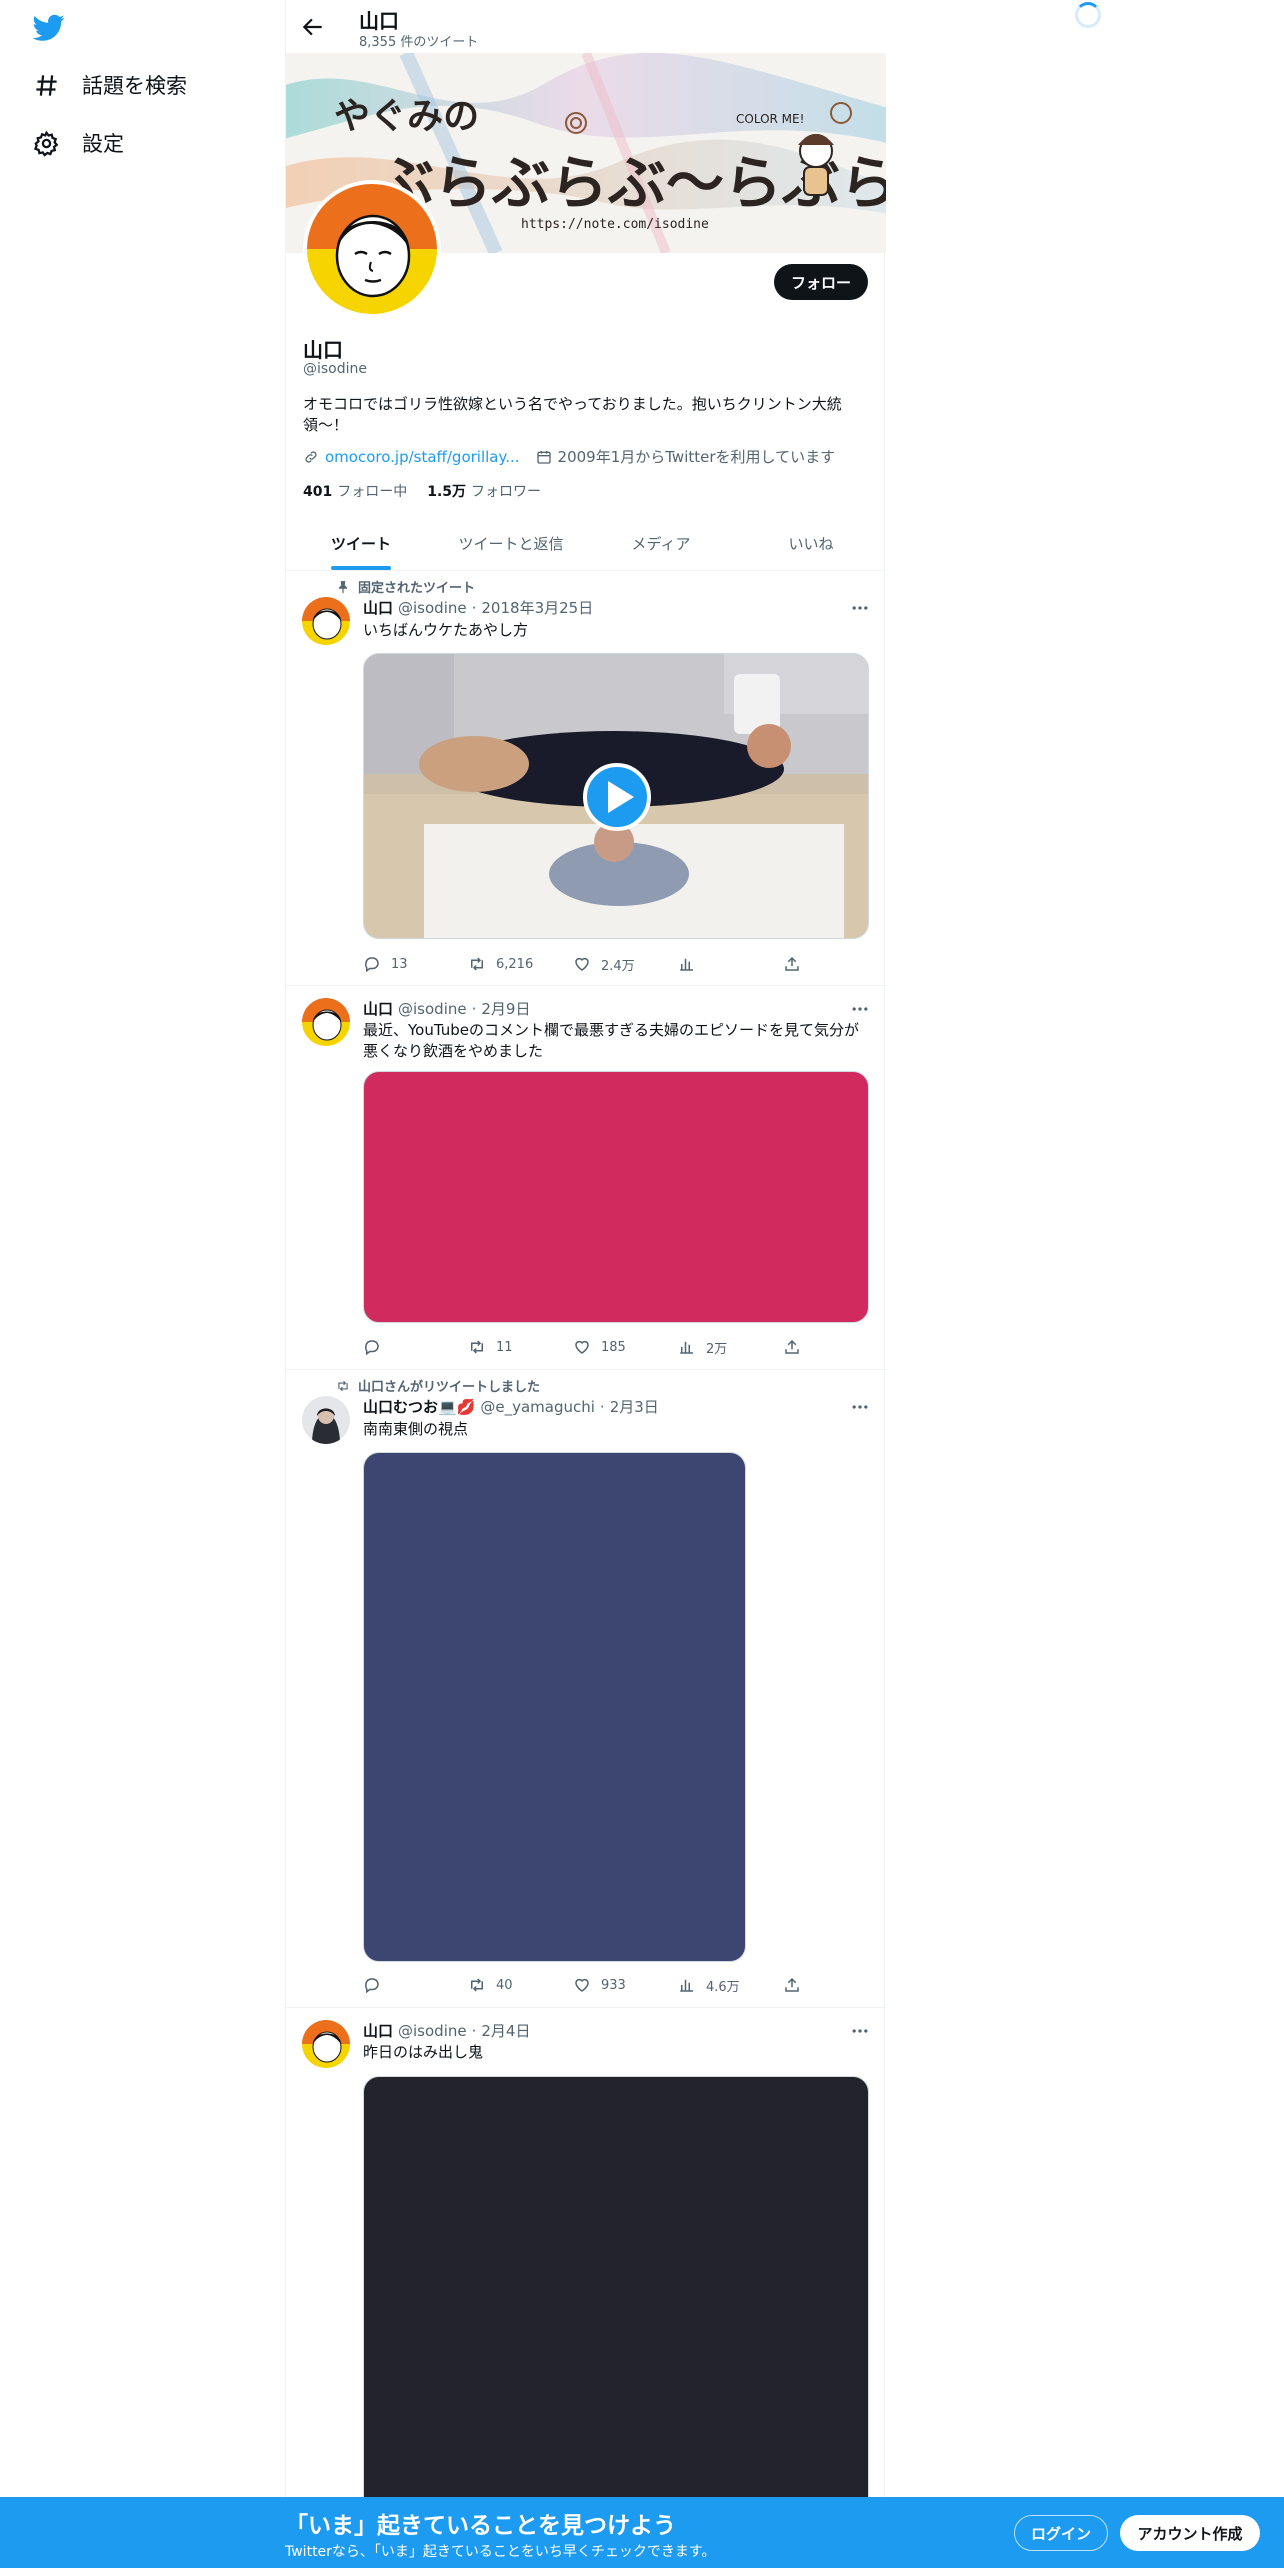  What do you see at coordinates (311, 456) in the screenshot?
I see `link-icon` at bounding box center [311, 456].